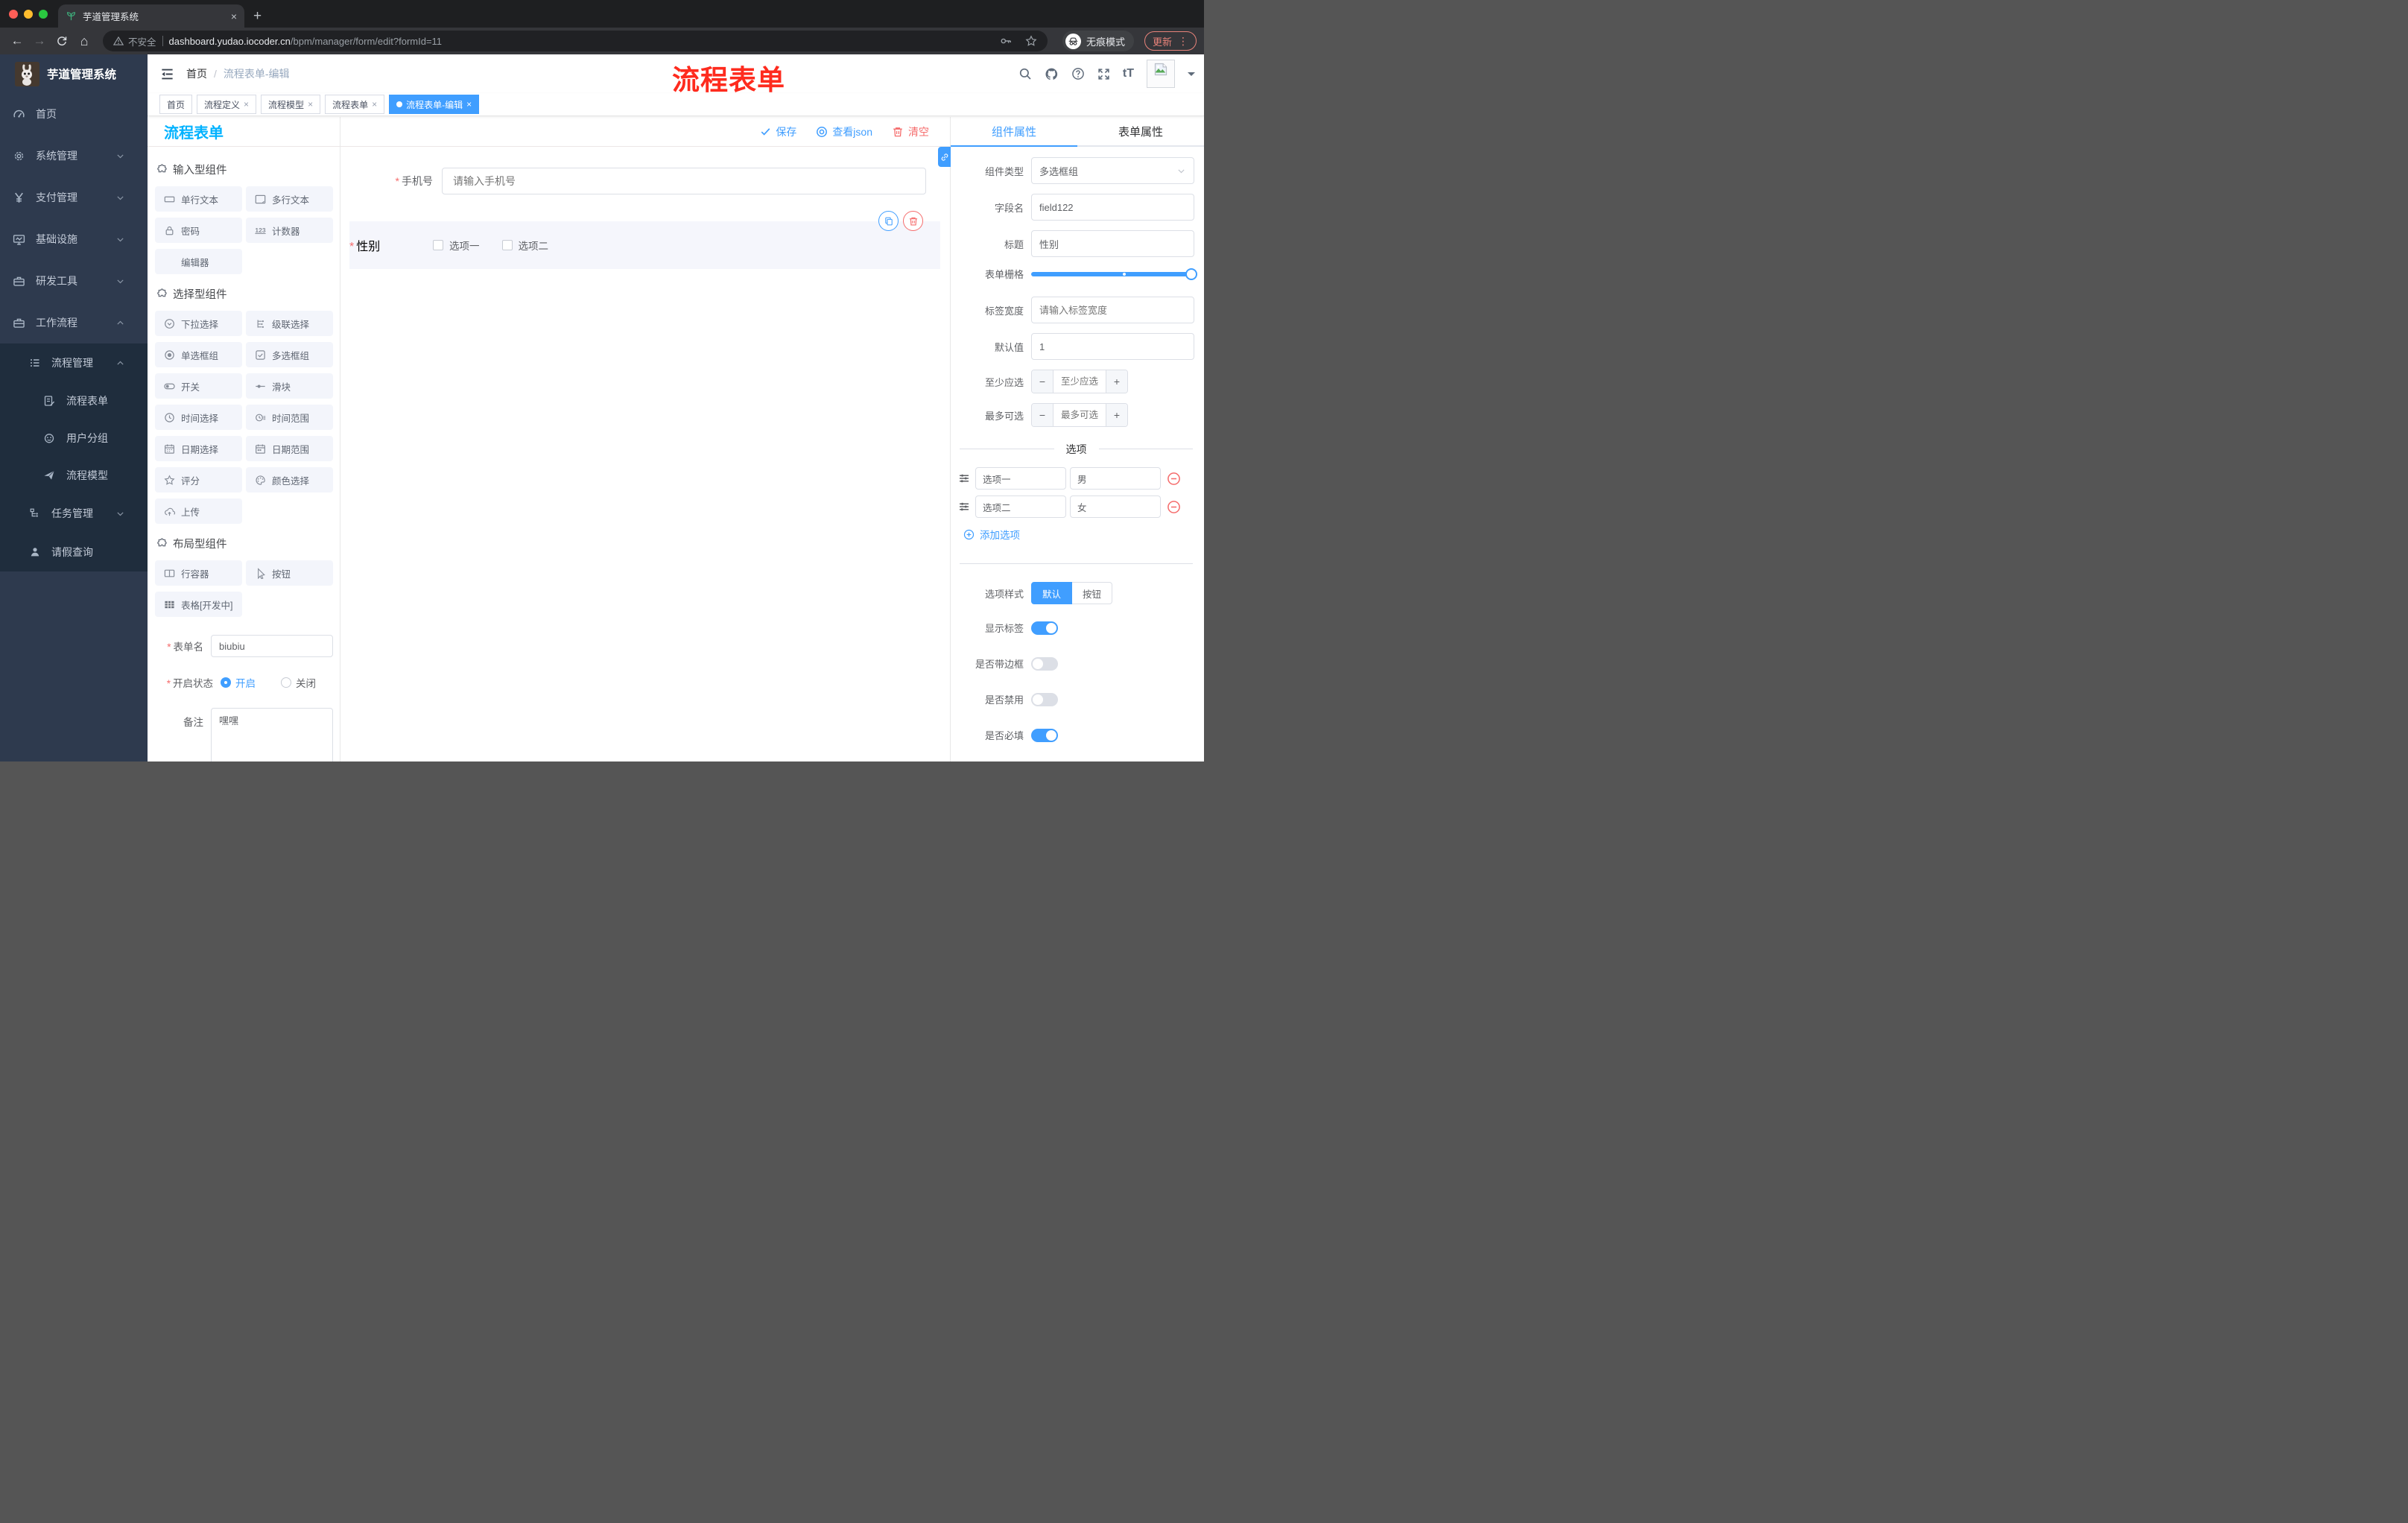  Describe the element at coordinates (151, 16) in the screenshot. I see `browser-tab: 芋道管理系统 ×` at that location.